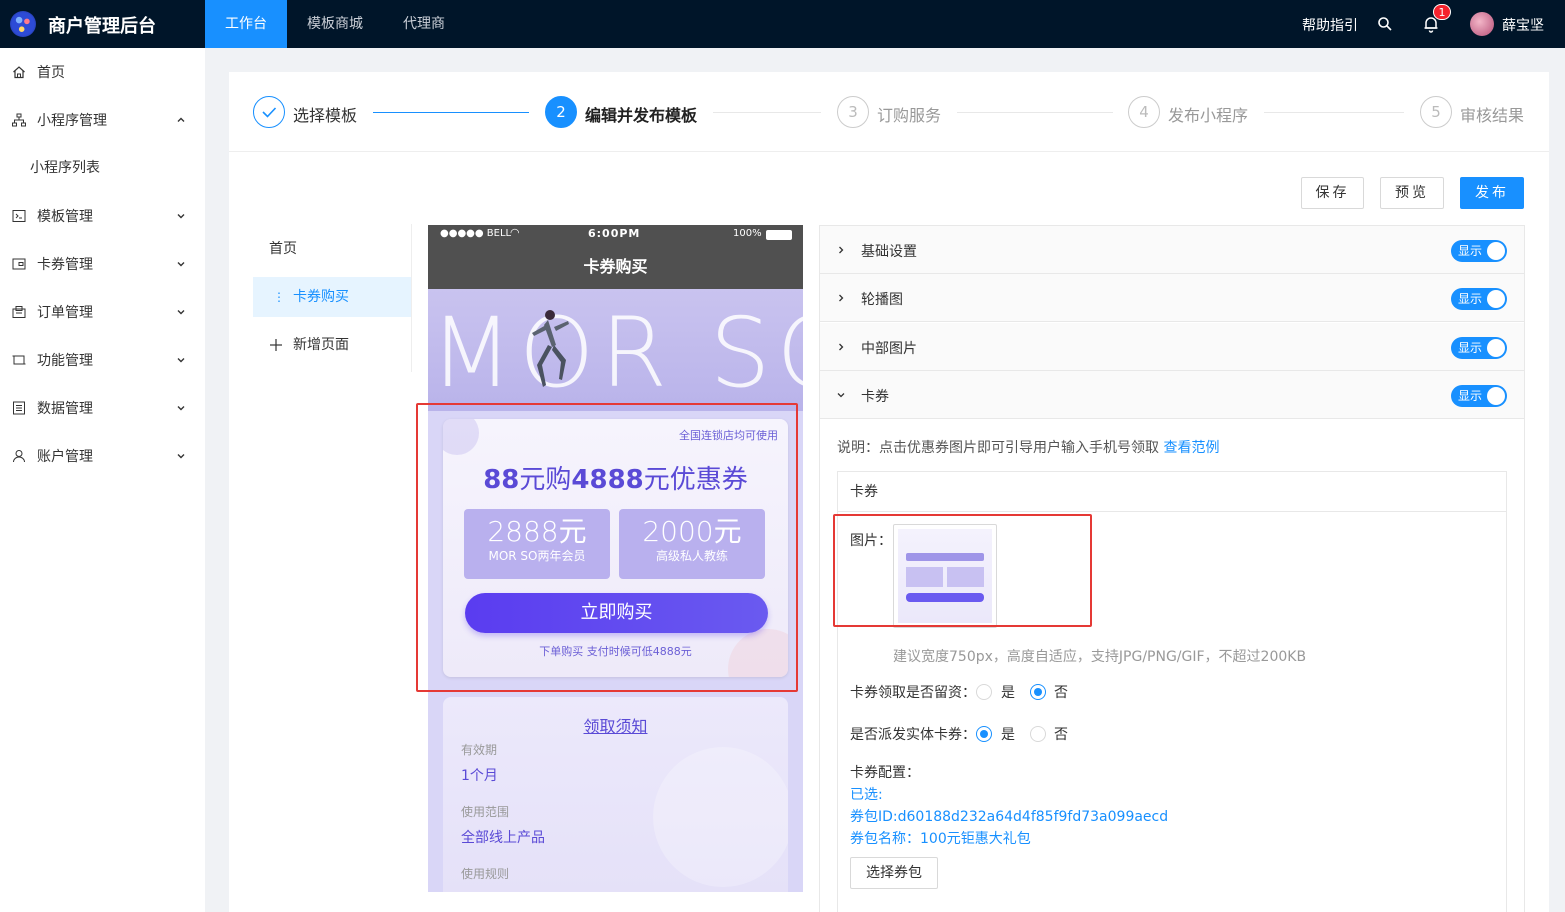 This screenshot has width=1565, height=912. What do you see at coordinates (615, 726) in the screenshot?
I see `notice-title: 领取须知` at bounding box center [615, 726].